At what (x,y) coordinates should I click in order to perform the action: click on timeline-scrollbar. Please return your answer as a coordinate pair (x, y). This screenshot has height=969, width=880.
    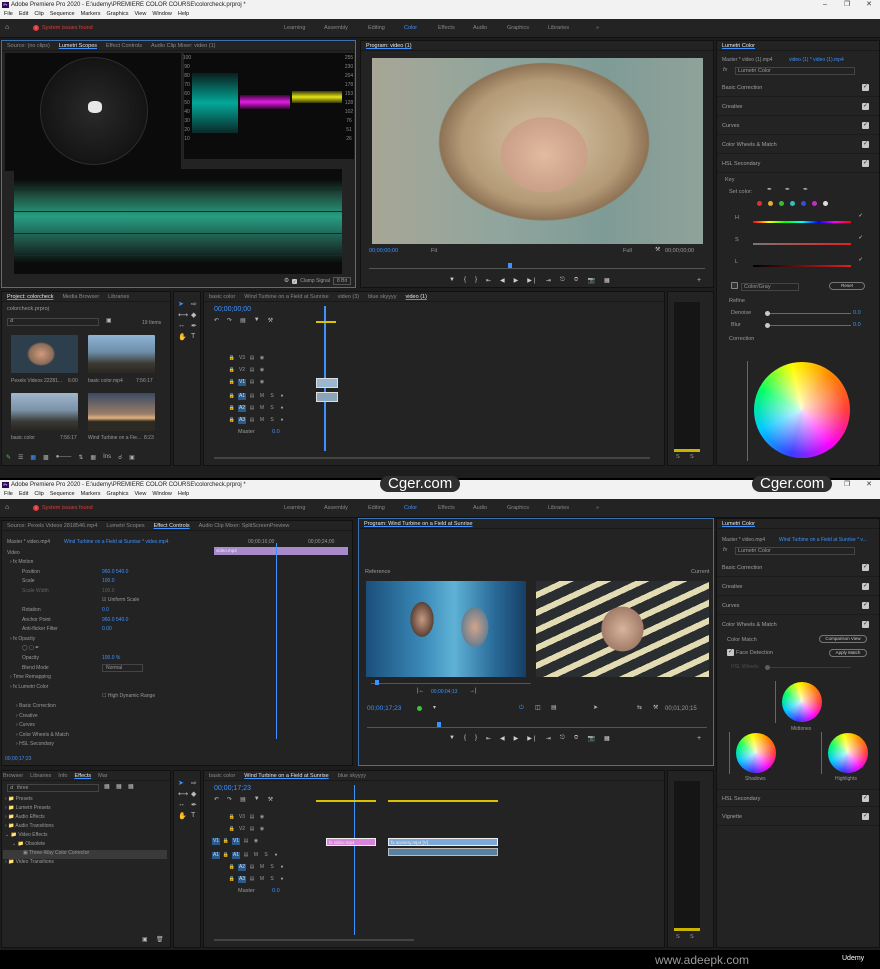
    Looking at the image, I should click on (314, 940).